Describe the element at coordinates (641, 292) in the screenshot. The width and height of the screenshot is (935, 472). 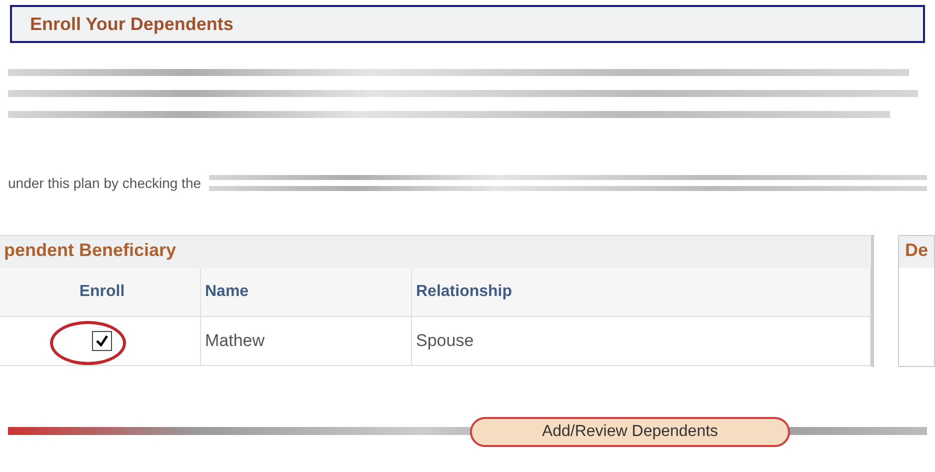
I see `column-header: Relationship` at that location.